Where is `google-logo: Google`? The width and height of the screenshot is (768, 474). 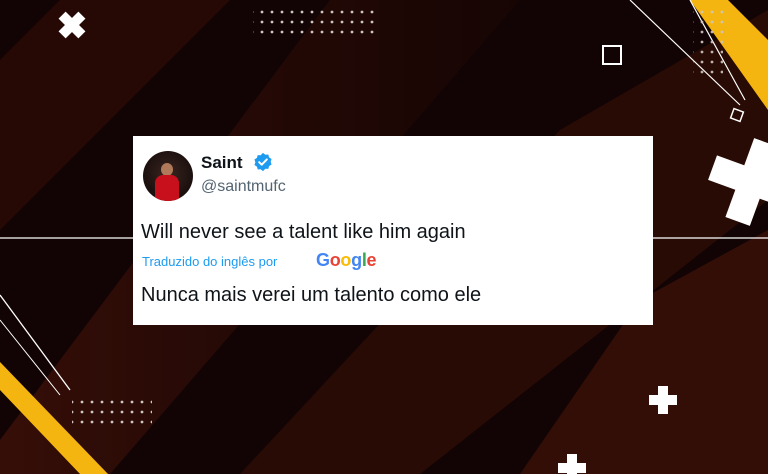 google-logo: Google is located at coordinates (346, 260).